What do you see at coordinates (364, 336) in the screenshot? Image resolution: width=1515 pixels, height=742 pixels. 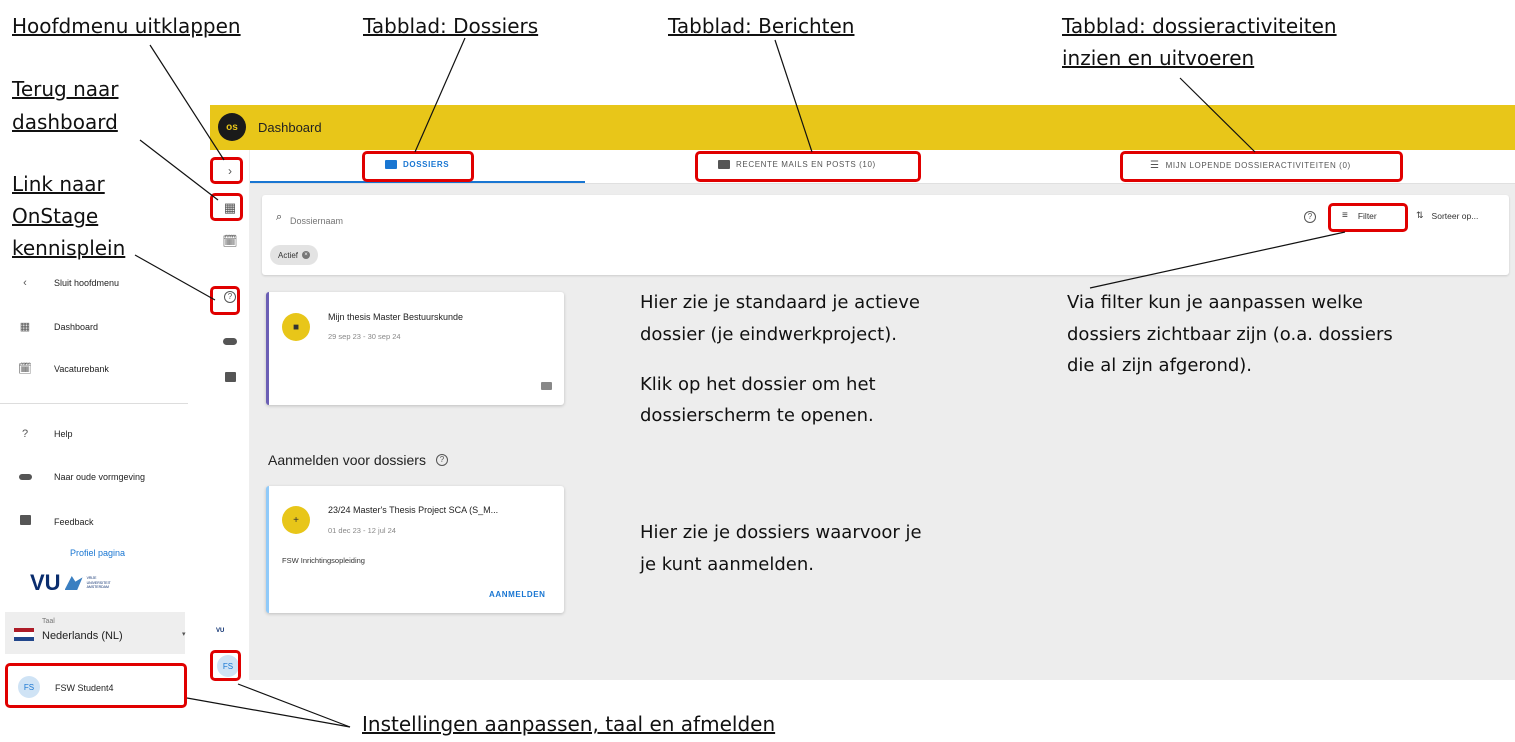 I see `dossier-dates: 29 sep 23 - 30 sep 24` at bounding box center [364, 336].